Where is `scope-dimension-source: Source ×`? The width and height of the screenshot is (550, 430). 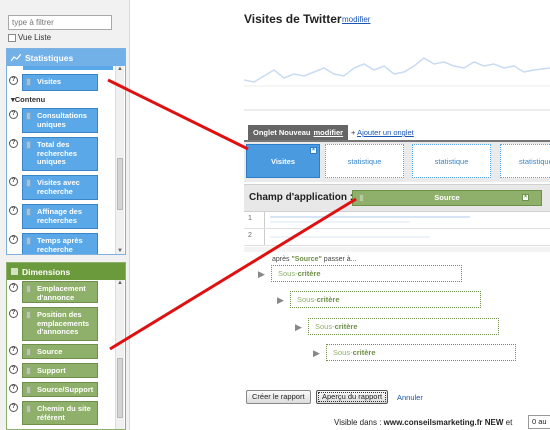 scope-dimension-source: Source × is located at coordinates (447, 198).